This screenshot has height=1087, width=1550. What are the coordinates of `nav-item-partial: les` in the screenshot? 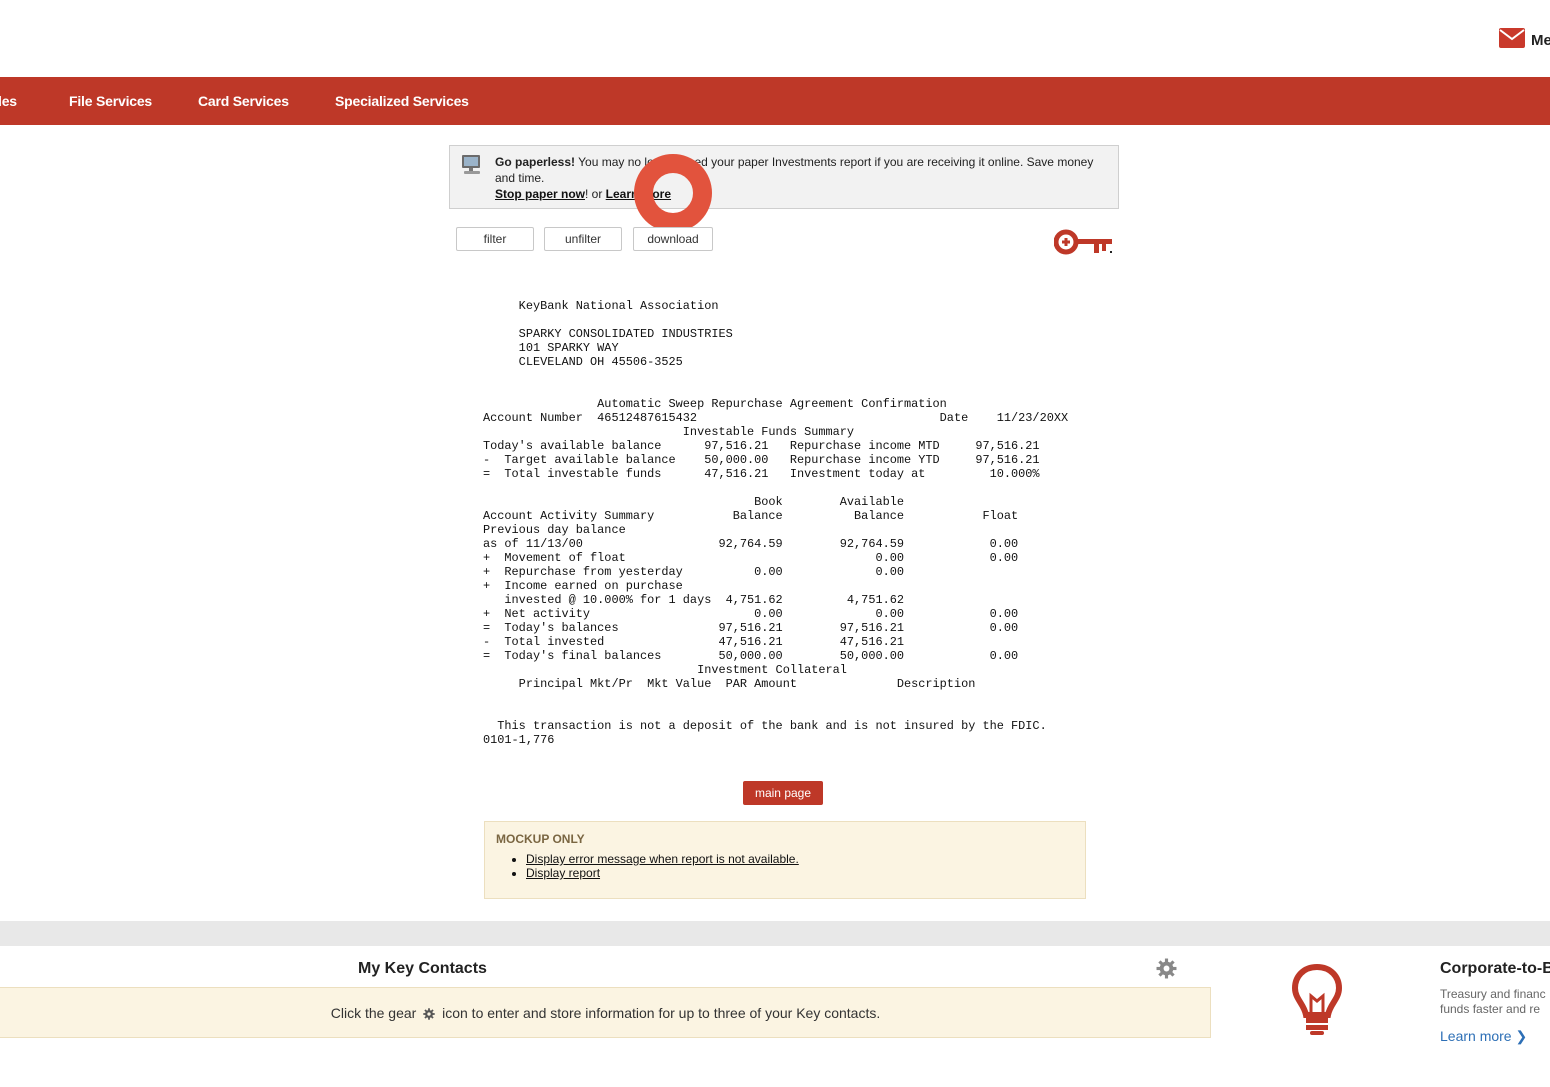 It's located at (8, 101).